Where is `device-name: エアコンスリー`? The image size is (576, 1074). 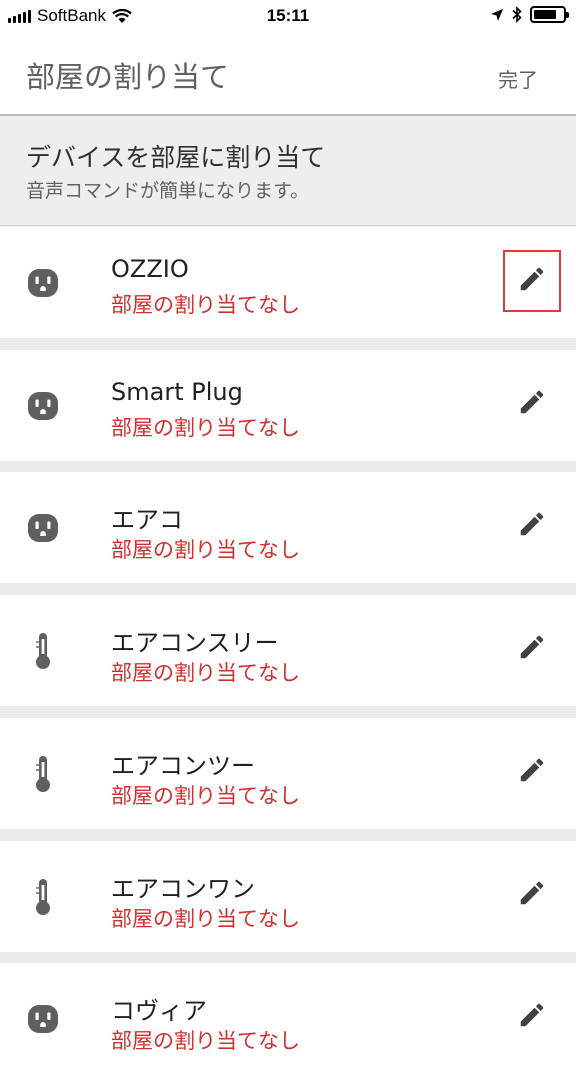
device-name: エアコンスリー is located at coordinates (195, 643).